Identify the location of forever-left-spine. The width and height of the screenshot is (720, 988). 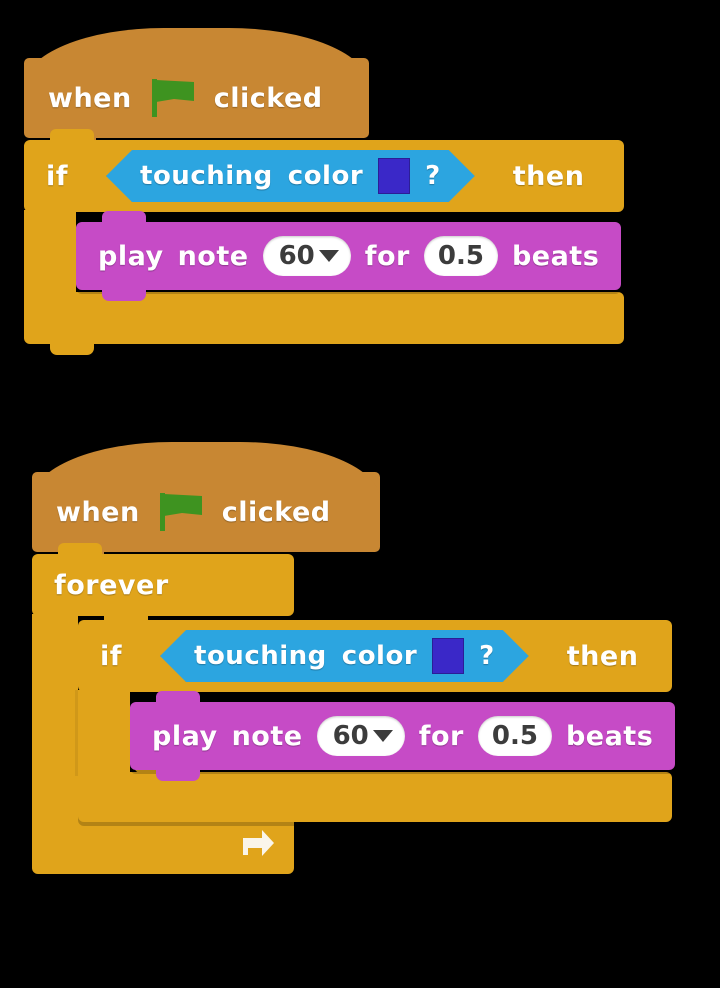
(55, 717).